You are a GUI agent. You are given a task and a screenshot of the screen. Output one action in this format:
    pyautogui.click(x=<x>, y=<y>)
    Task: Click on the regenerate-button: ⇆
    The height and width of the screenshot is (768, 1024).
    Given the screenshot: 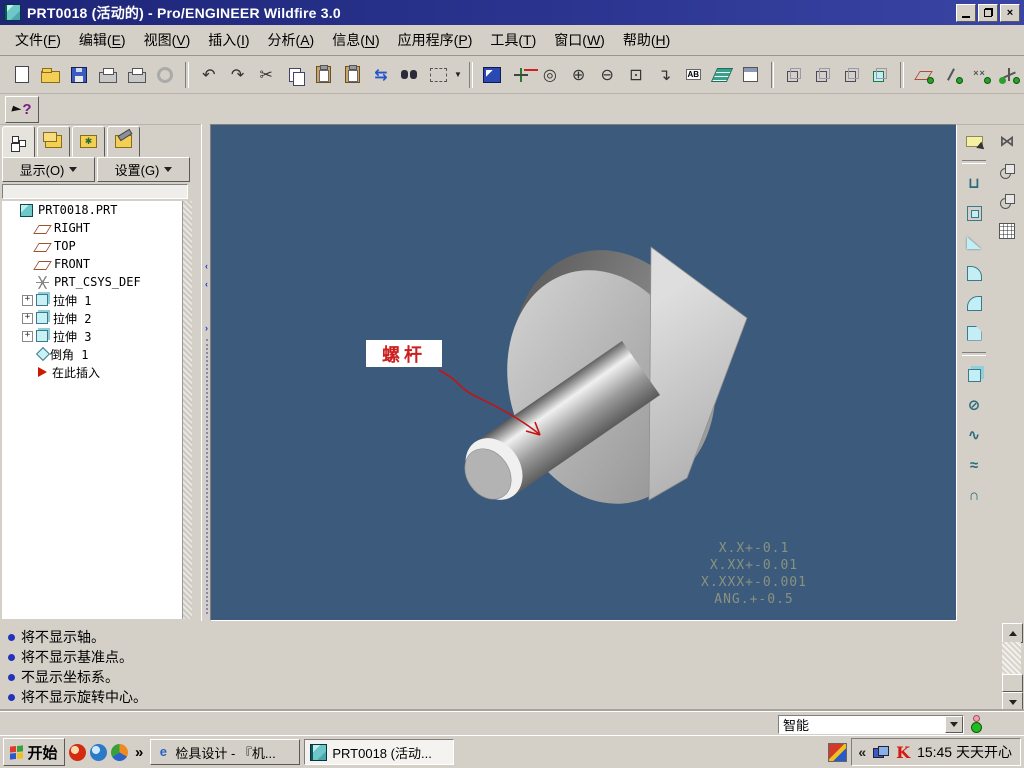 What is the action you would take?
    pyautogui.click(x=381, y=74)
    